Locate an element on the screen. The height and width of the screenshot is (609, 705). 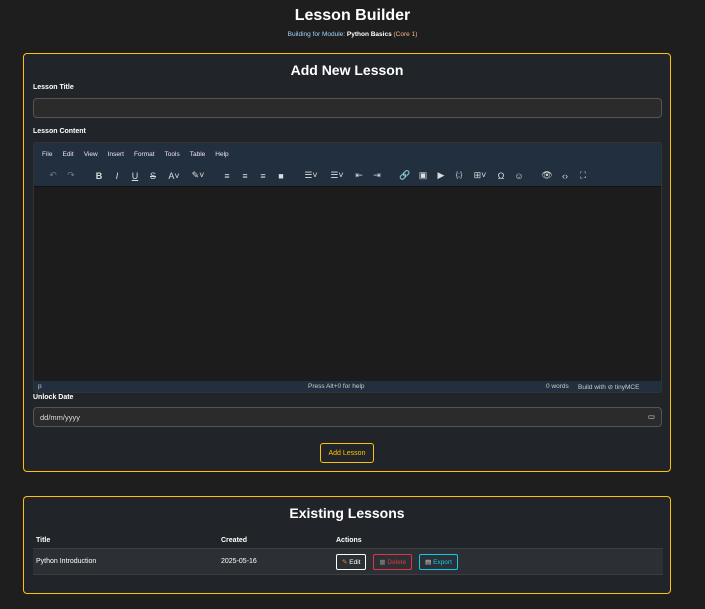
unlock-date-input: dd/mm/yyyy ▭ is located at coordinates (347, 417).